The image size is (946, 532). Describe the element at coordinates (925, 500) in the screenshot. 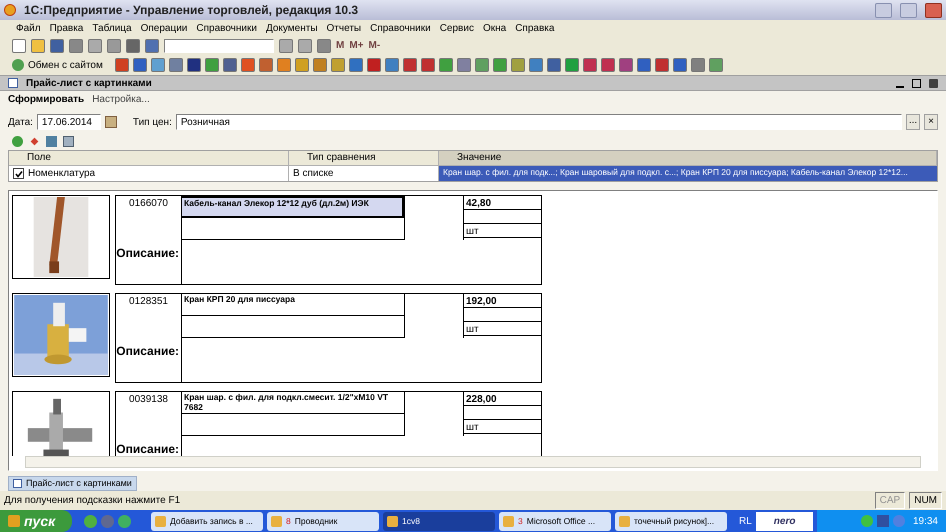

I see `status-indicator: NUM` at that location.